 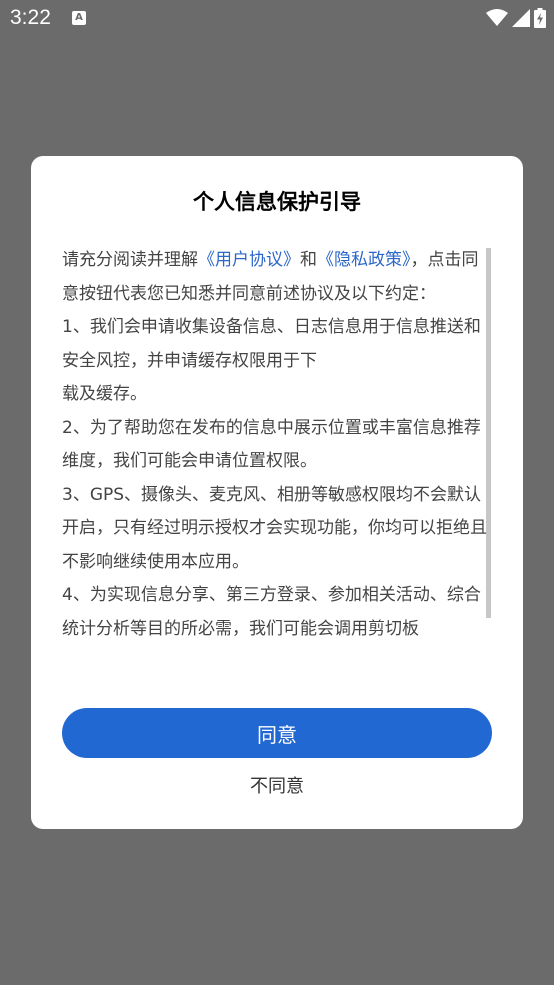 I want to click on intro-middle: 和, so click(x=308, y=260).